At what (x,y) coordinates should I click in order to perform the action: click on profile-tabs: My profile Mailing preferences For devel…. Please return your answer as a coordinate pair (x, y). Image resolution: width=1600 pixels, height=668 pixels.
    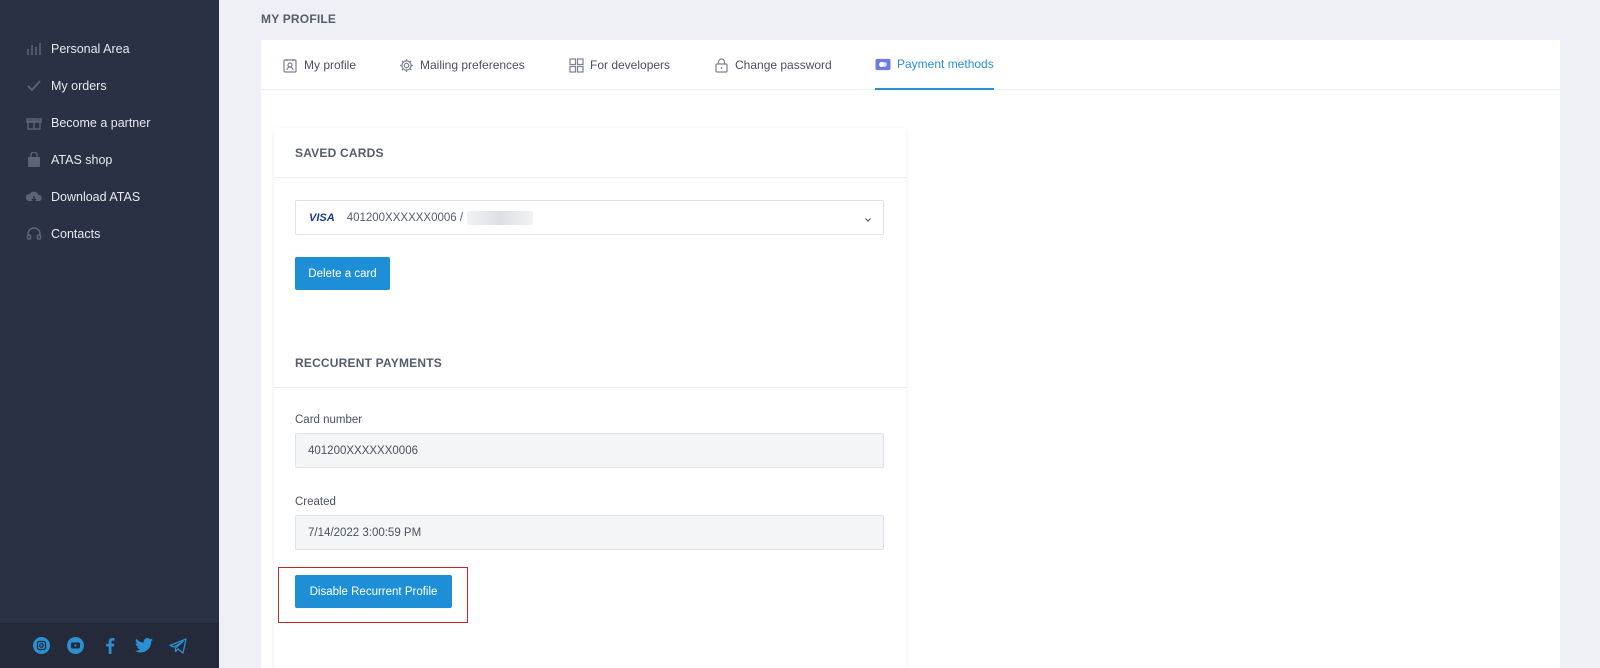
    Looking at the image, I should click on (910, 65).